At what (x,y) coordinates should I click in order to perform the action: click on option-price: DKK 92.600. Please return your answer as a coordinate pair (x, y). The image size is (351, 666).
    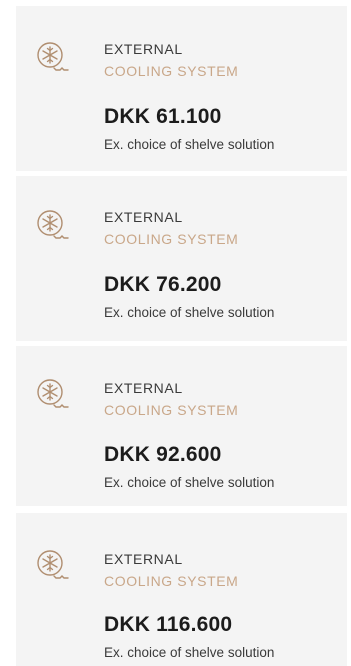
    Looking at the image, I should click on (163, 454).